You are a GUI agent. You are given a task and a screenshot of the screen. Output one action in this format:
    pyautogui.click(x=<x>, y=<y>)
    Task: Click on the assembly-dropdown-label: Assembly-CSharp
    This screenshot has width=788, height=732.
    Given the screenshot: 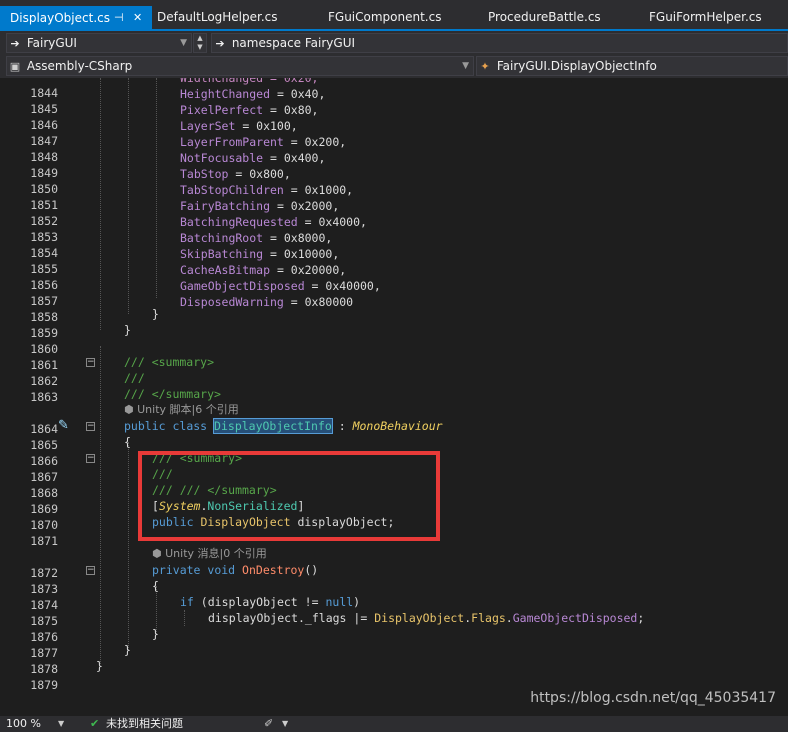 What is the action you would take?
    pyautogui.click(x=79, y=66)
    